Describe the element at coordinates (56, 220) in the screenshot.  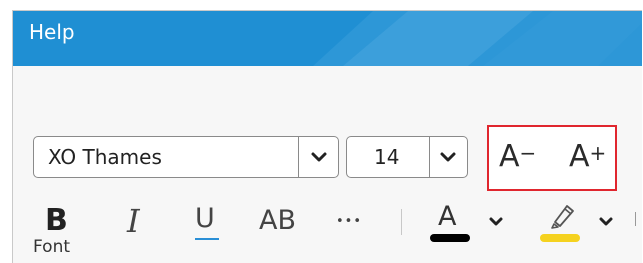
I see `bold-icon: B` at that location.